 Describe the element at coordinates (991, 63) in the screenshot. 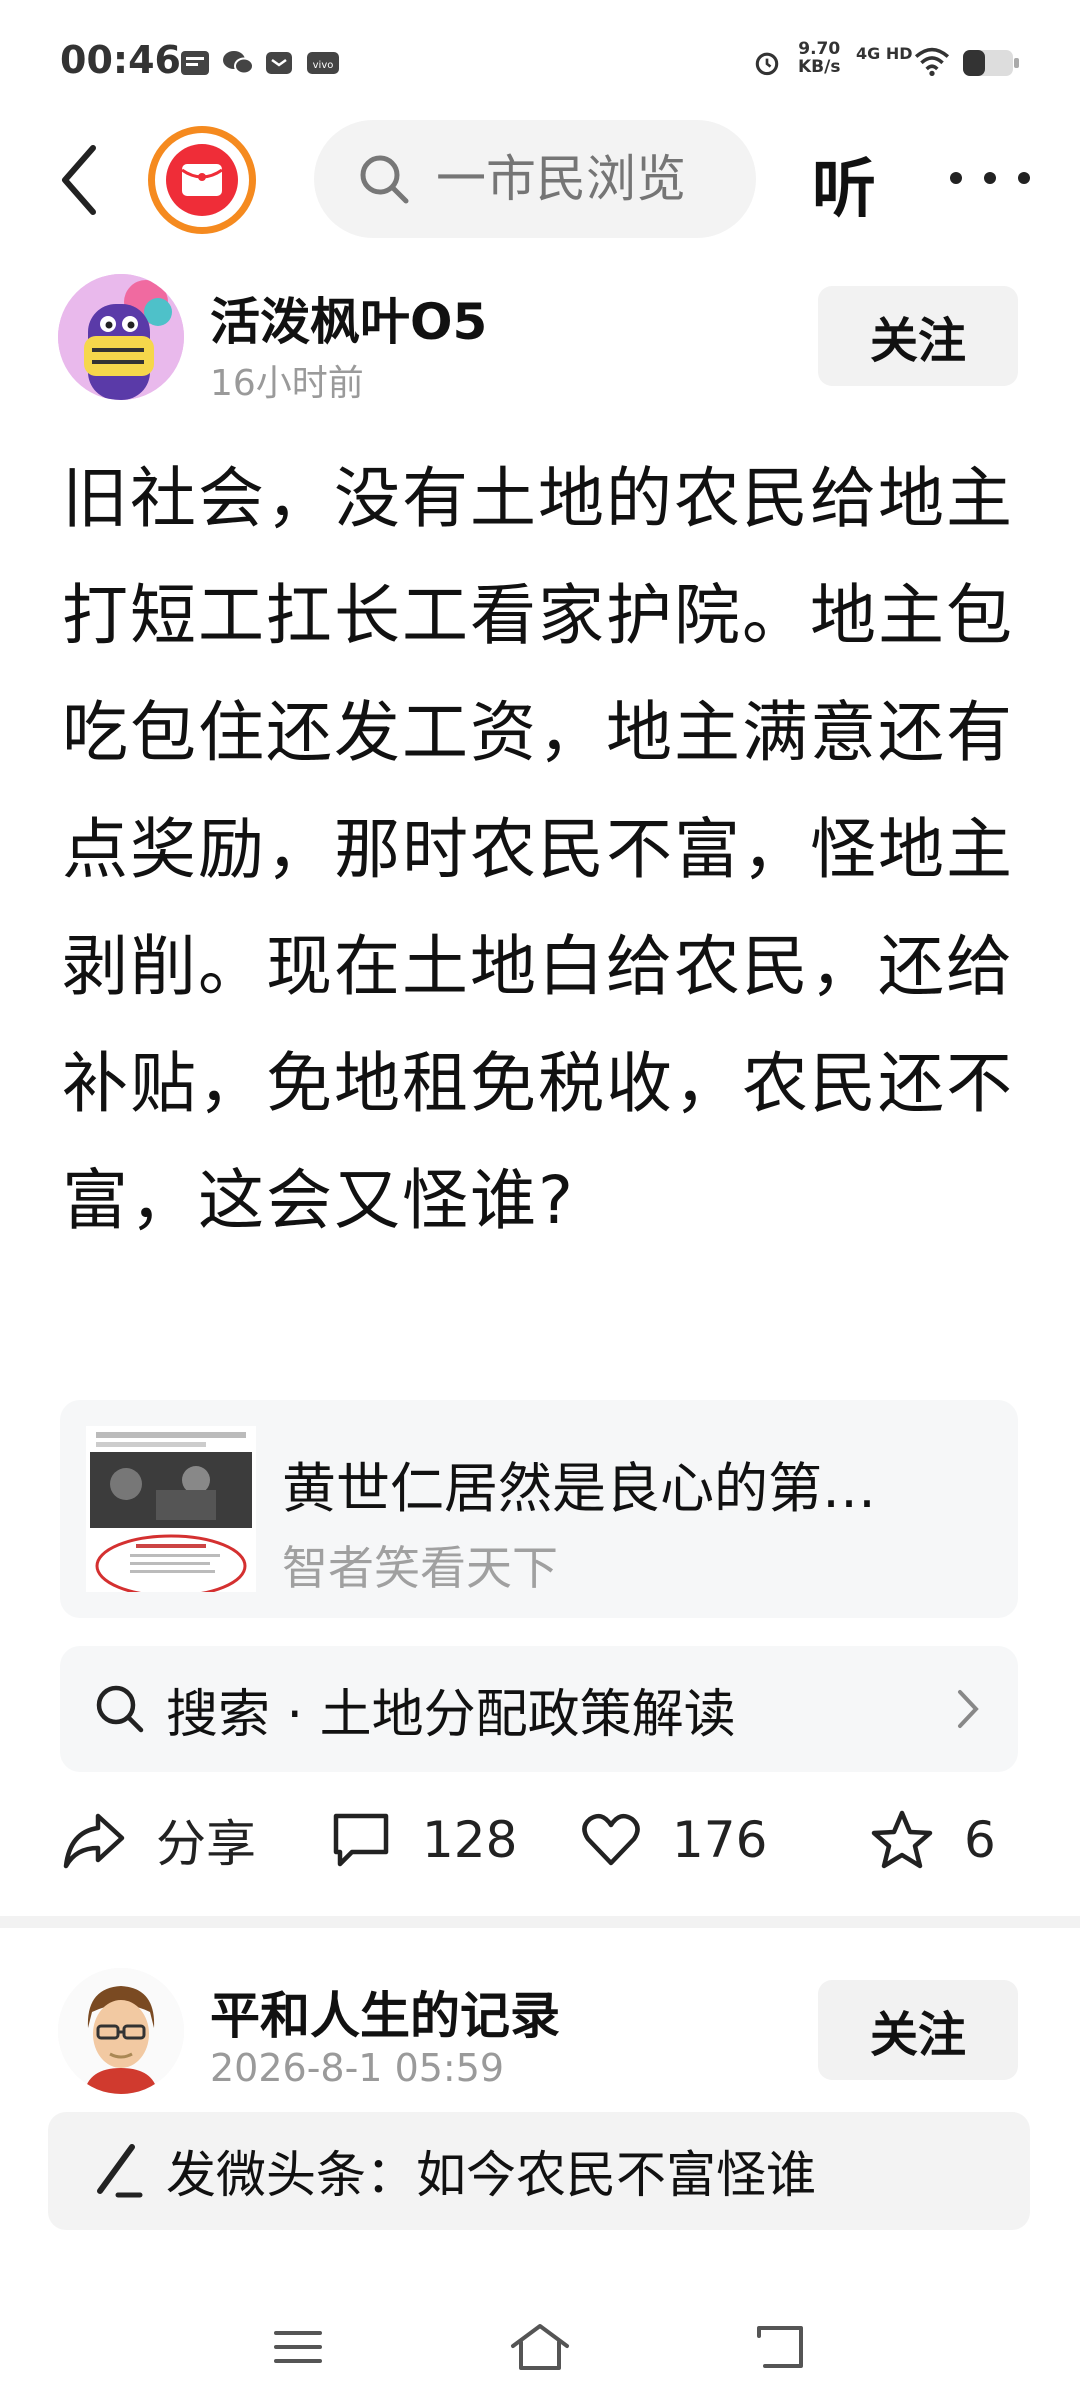

I see `battery-icon` at that location.